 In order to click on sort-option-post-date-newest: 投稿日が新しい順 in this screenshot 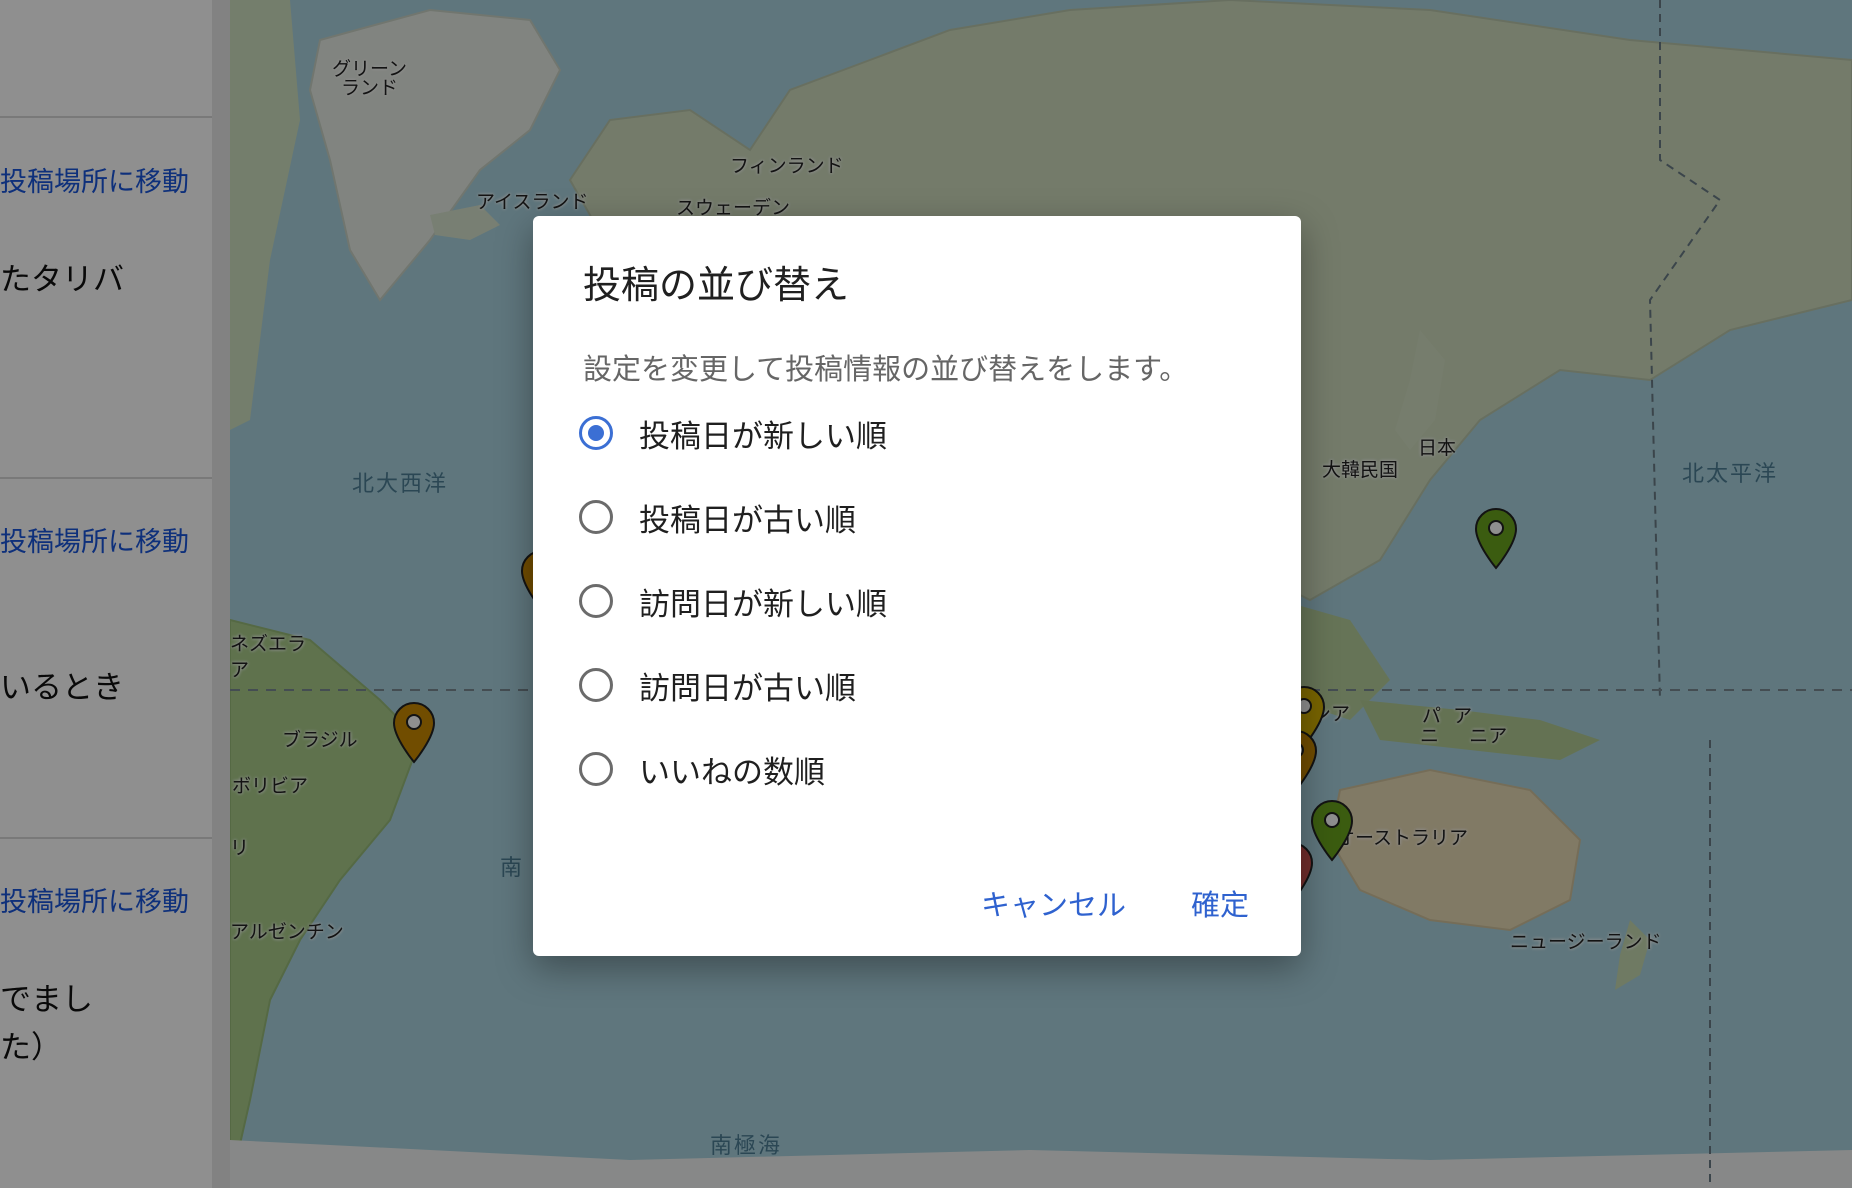, I will do `click(733, 433)`.